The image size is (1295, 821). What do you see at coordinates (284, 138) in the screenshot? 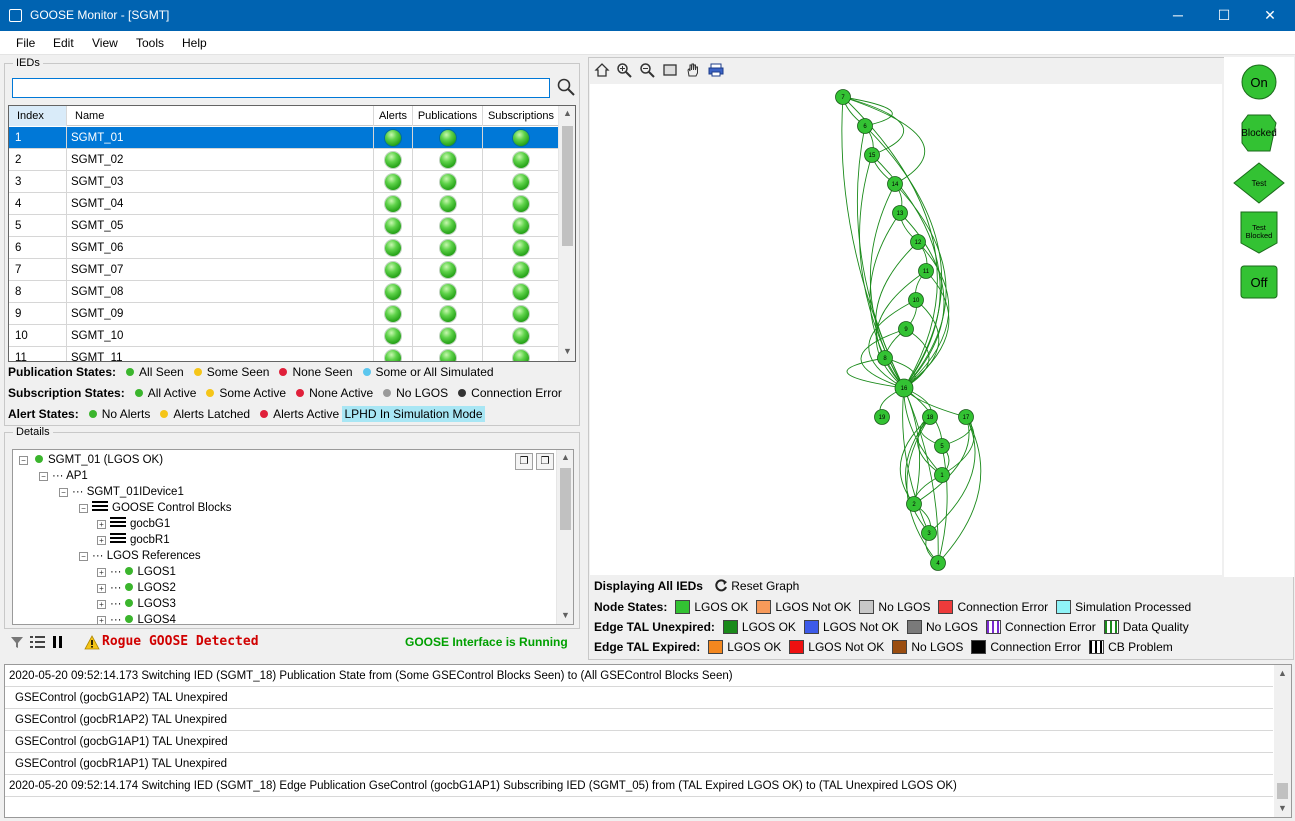
I see `table-row: 1 SGMT_01` at bounding box center [284, 138].